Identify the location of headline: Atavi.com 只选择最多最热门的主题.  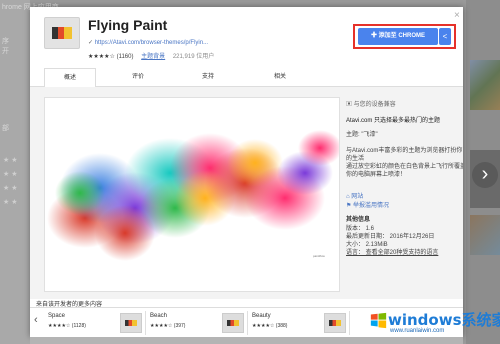
(393, 121).